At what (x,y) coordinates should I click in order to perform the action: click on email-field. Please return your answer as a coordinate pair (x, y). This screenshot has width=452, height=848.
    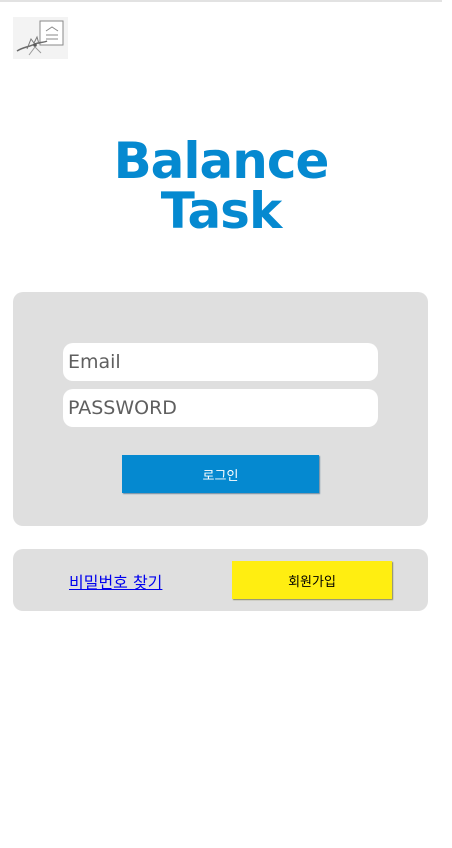
    Looking at the image, I should click on (220, 362).